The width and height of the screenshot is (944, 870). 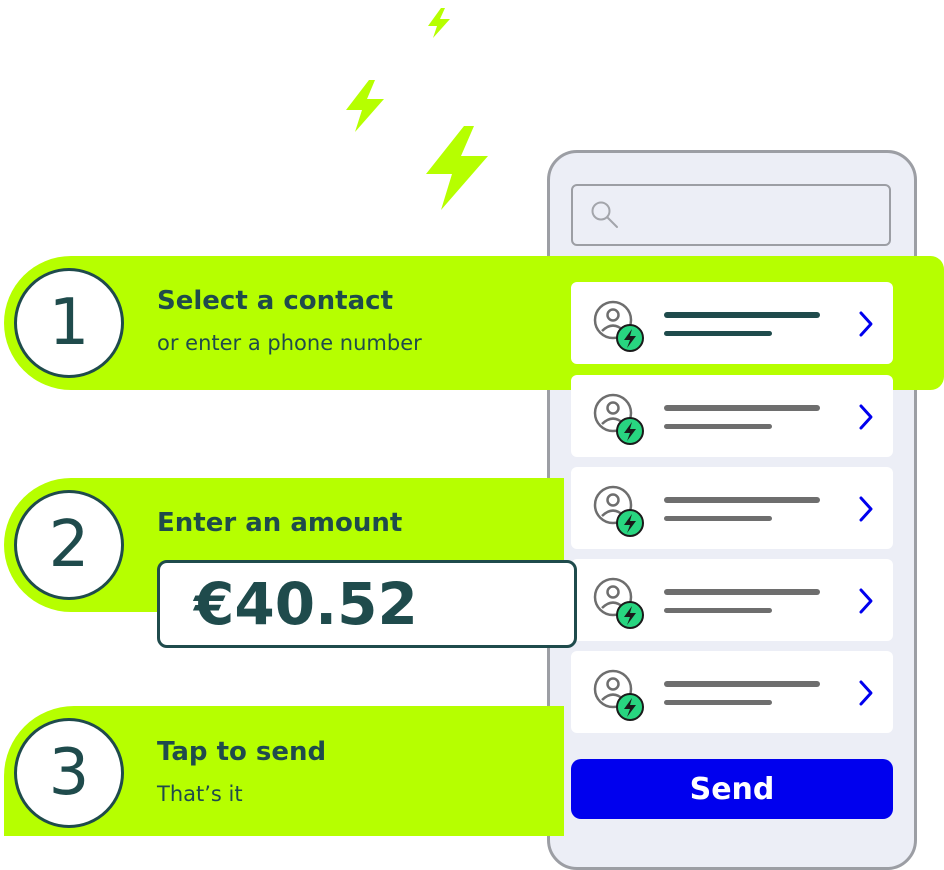 What do you see at coordinates (275, 301) in the screenshot?
I see `step-1-title: Select a contact` at bounding box center [275, 301].